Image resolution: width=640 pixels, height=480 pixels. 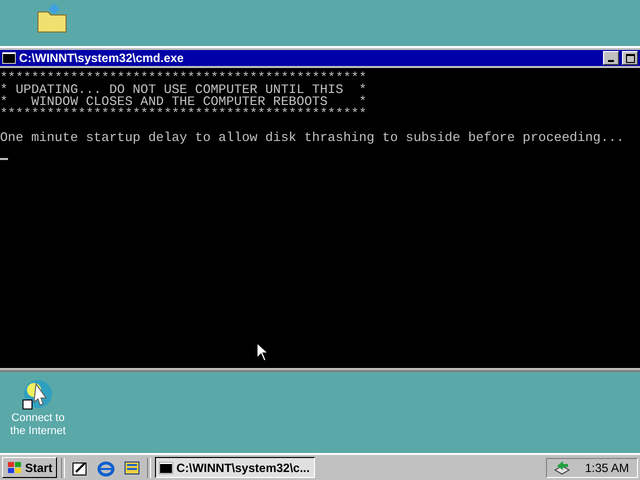 I want to click on start-button: Start, so click(x=30, y=467).